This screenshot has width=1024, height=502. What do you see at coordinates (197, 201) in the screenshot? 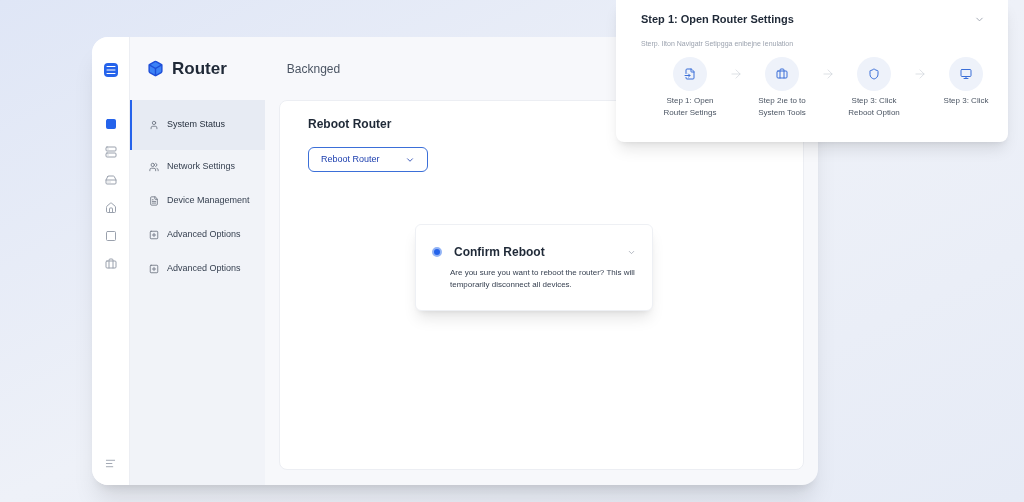
I see `sidebar-item: Device Management` at bounding box center [197, 201].